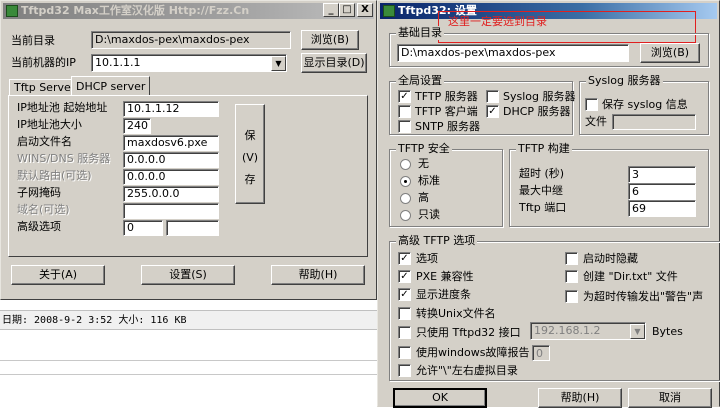 The height and width of the screenshot is (408, 720). Describe the element at coordinates (318, 275) in the screenshot. I see `help-button: 帮助(H)` at that location.